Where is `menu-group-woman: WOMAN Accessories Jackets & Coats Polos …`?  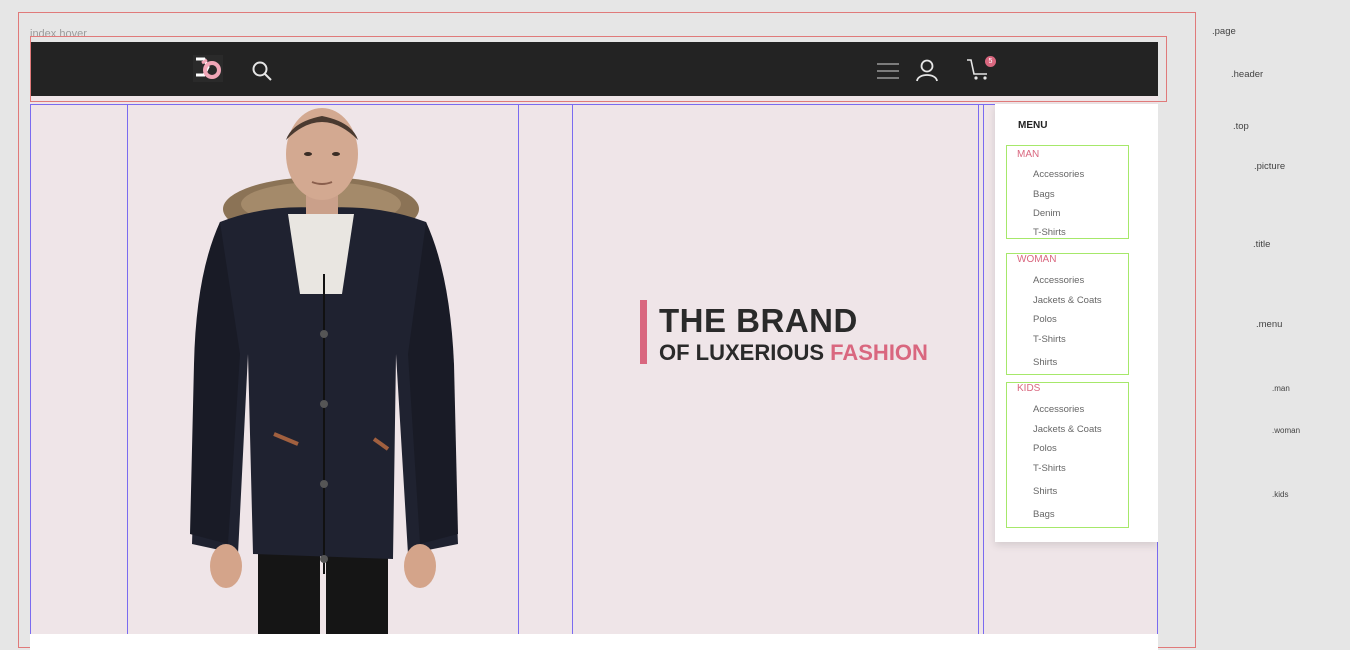 menu-group-woman: WOMAN Accessories Jackets & Coats Polos … is located at coordinates (1067, 314).